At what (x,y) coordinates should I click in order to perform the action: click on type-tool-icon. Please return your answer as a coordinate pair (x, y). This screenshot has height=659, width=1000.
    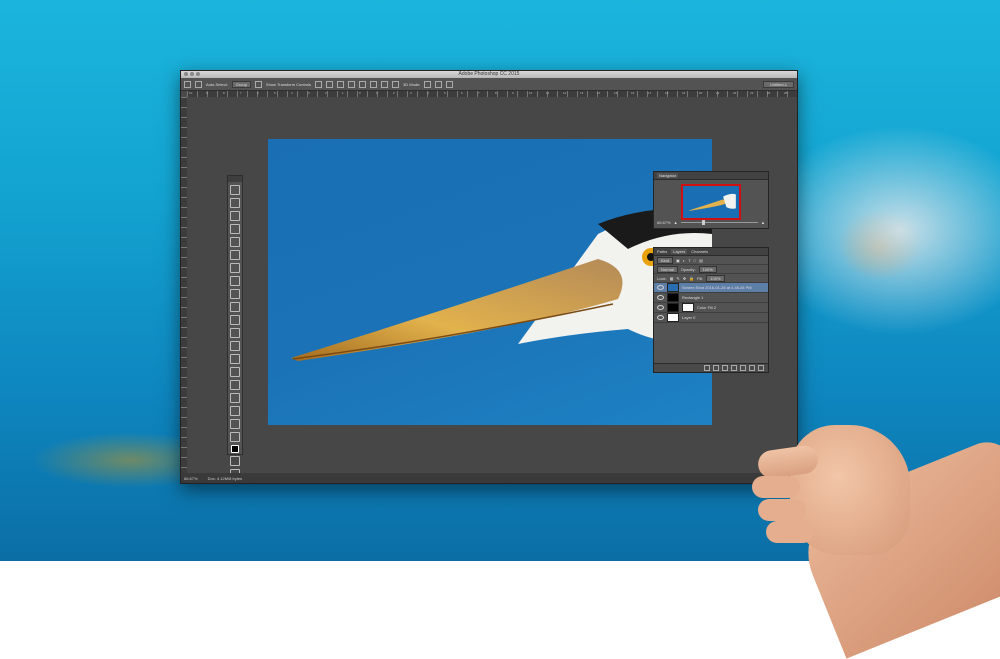
    Looking at the image, I should click on (235, 385).